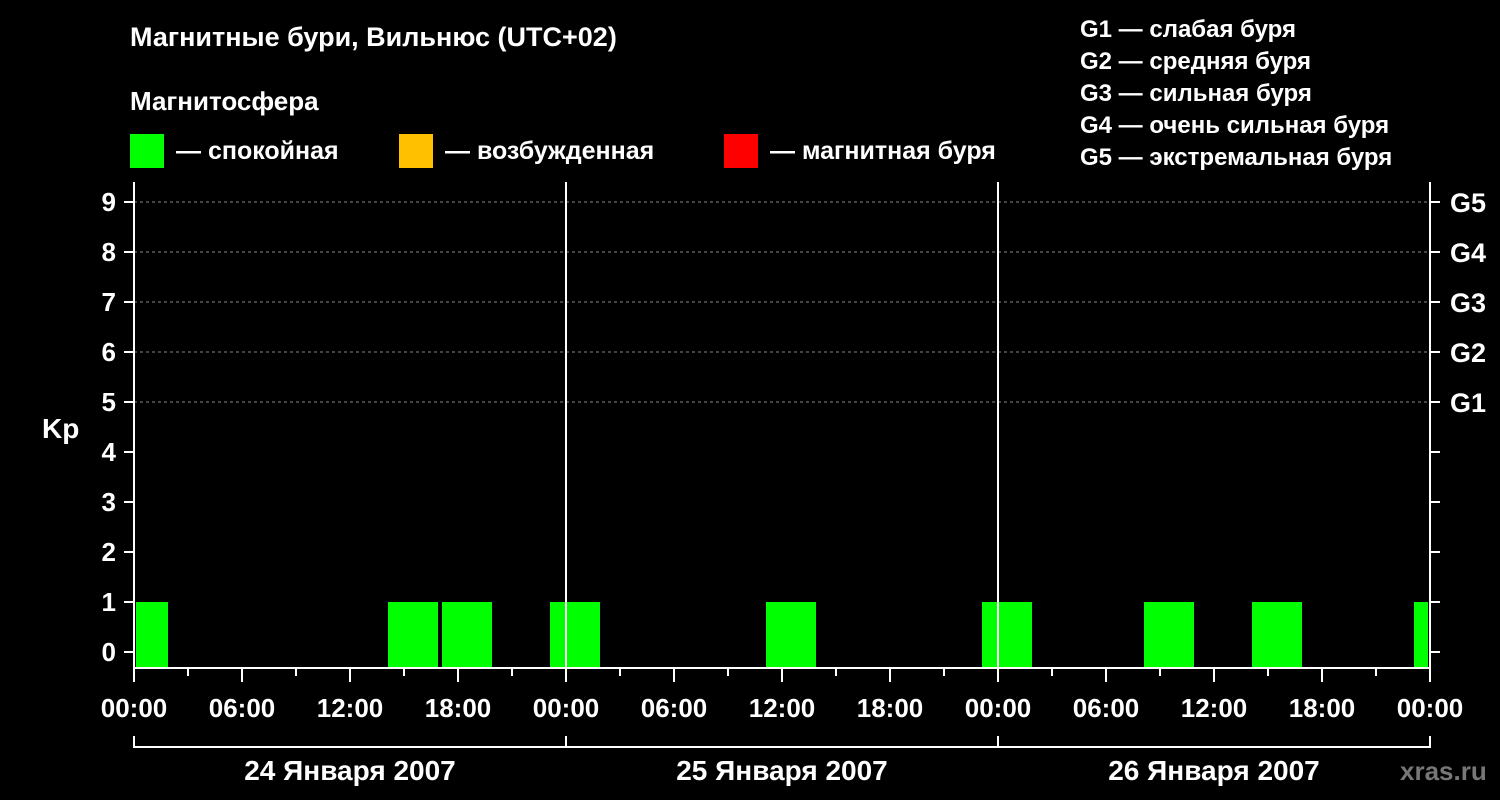 The width and height of the screenshot is (1500, 800). I want to click on y-axis-label: Kp, so click(60, 428).